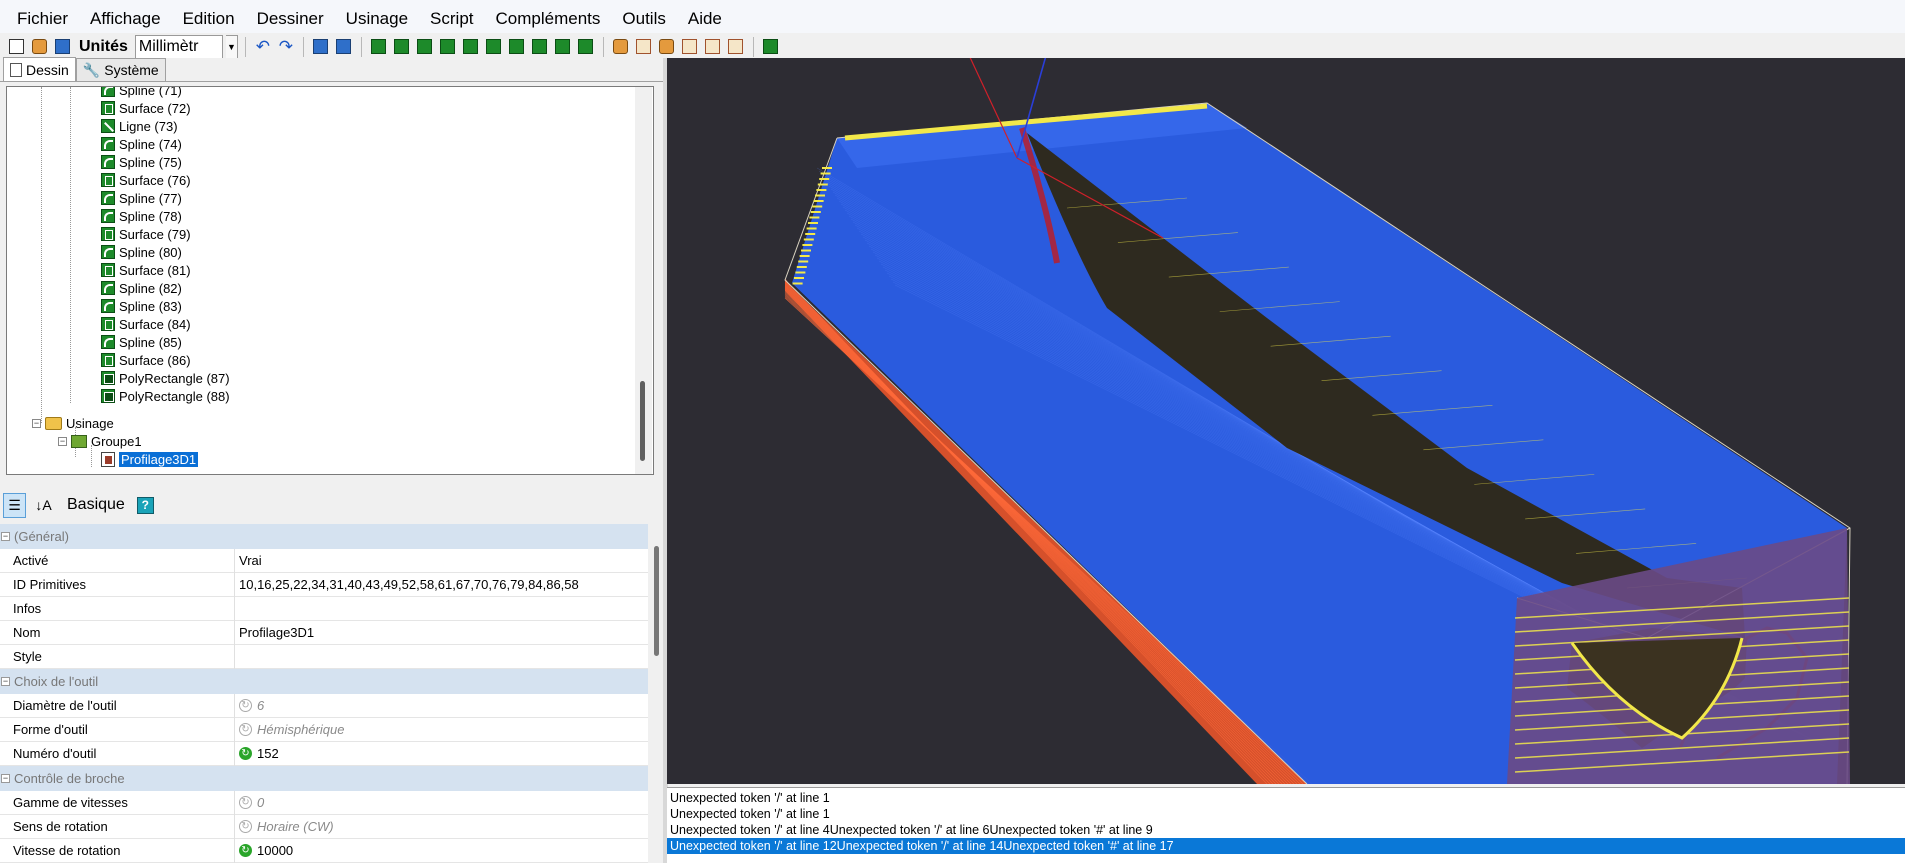 The height and width of the screenshot is (863, 1905). I want to click on tree-node-primitive: Spline (74), so click(141, 144).